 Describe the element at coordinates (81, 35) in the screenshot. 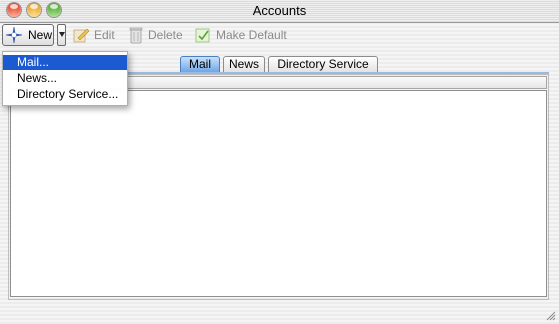

I see `pencil-paper-icon` at that location.